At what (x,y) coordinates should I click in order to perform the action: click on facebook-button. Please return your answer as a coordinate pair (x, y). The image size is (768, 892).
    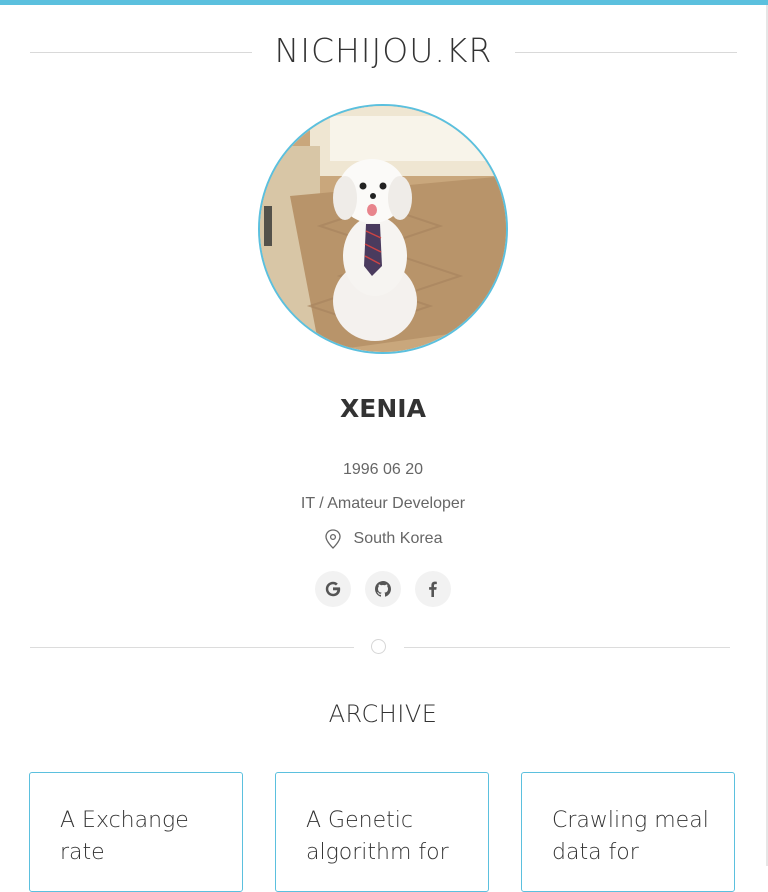
    Looking at the image, I should click on (433, 589).